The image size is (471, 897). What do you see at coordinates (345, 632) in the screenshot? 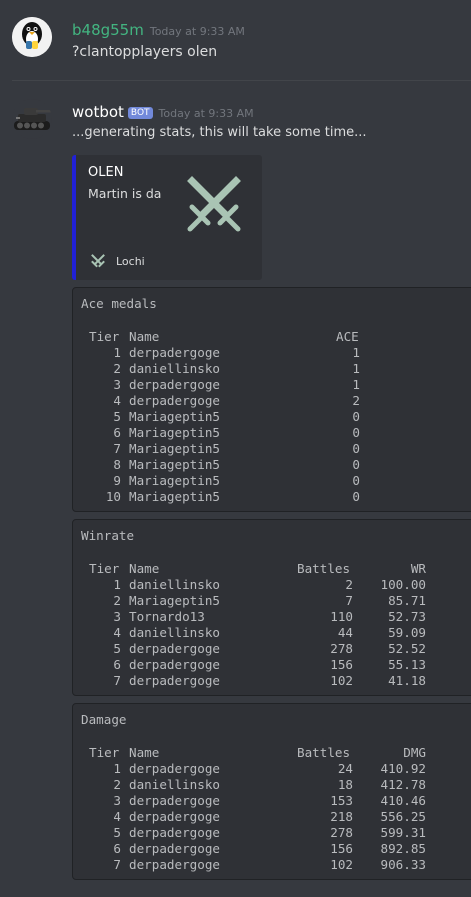
I see `cell-battles: 44` at bounding box center [345, 632].